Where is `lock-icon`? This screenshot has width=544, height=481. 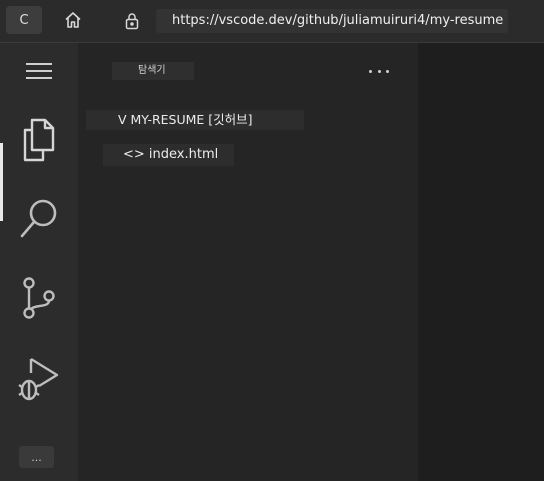
lock-icon is located at coordinates (132, 21).